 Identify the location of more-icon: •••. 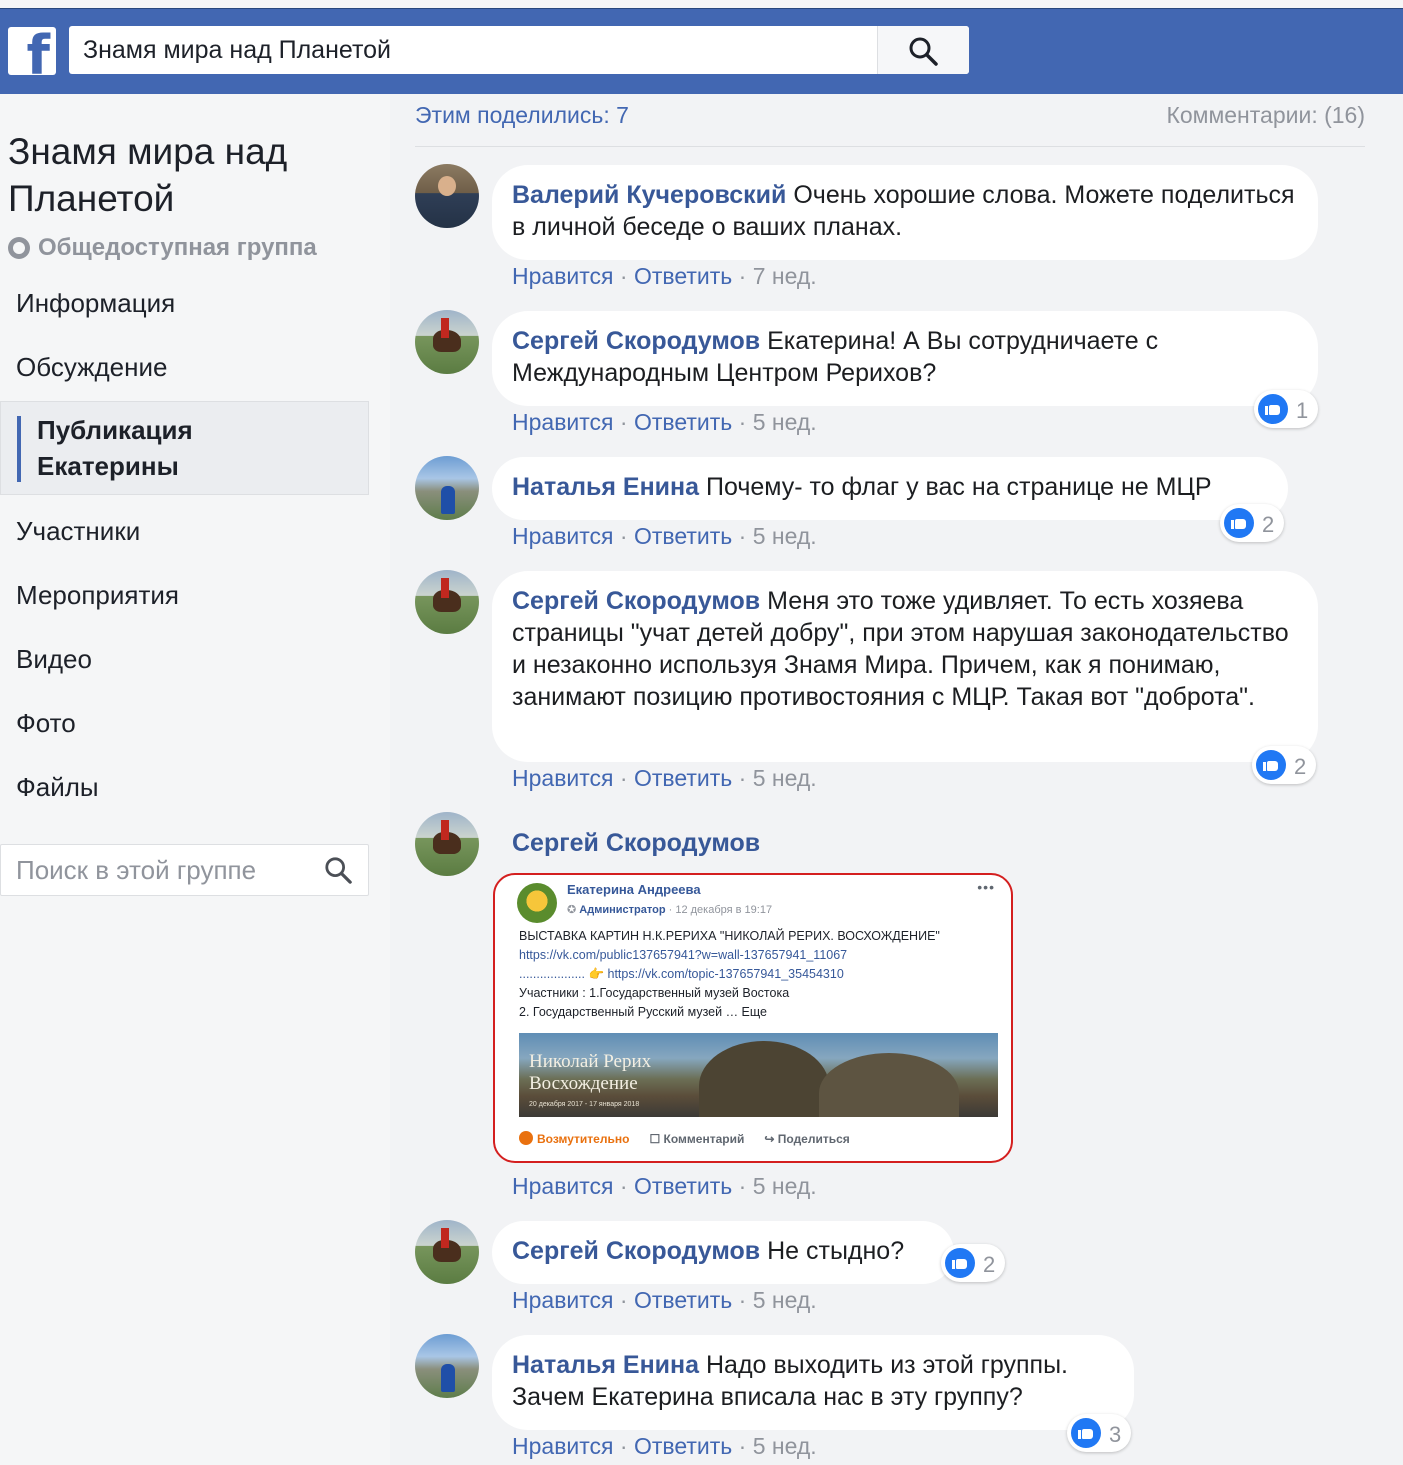
(986, 887).